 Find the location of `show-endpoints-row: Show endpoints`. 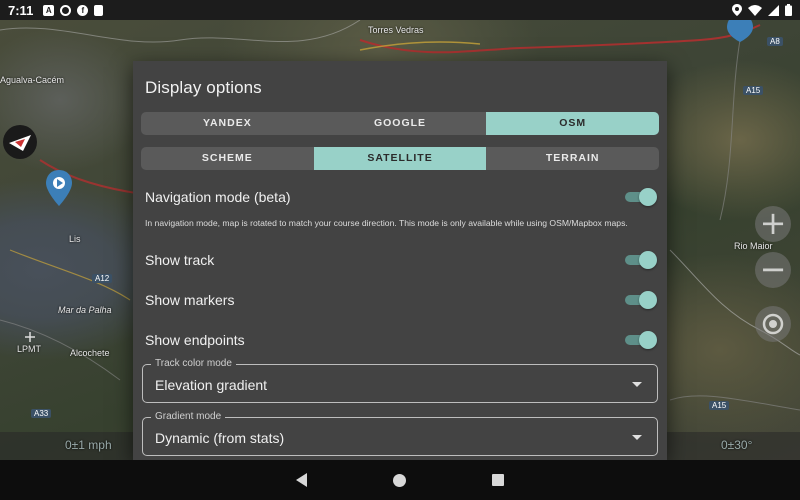

show-endpoints-row: Show endpoints is located at coordinates (401, 340).